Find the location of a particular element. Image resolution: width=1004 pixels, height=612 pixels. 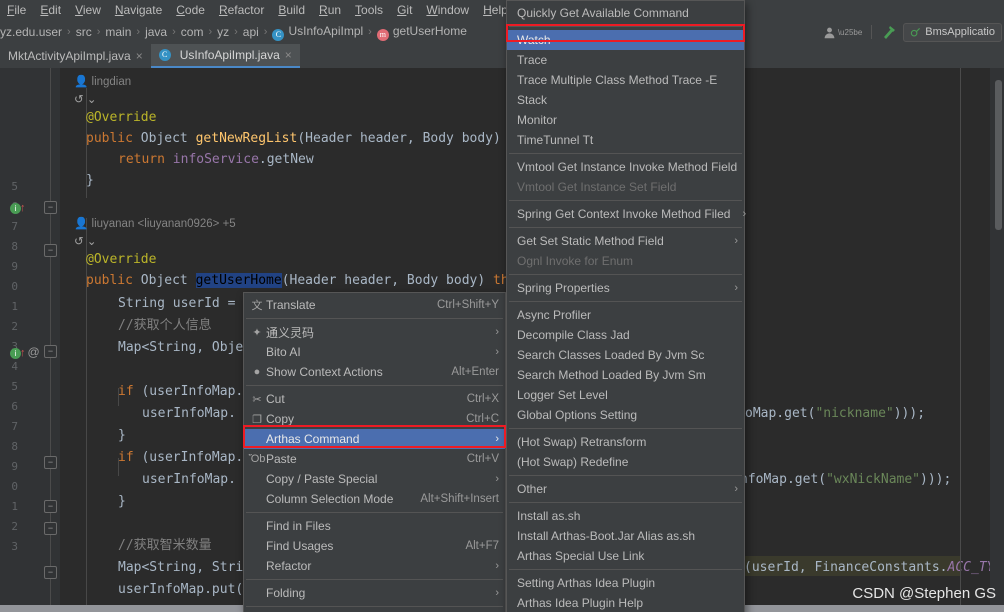

context-menu-item: ✦ 通义灵码 › is located at coordinates (374, 332).